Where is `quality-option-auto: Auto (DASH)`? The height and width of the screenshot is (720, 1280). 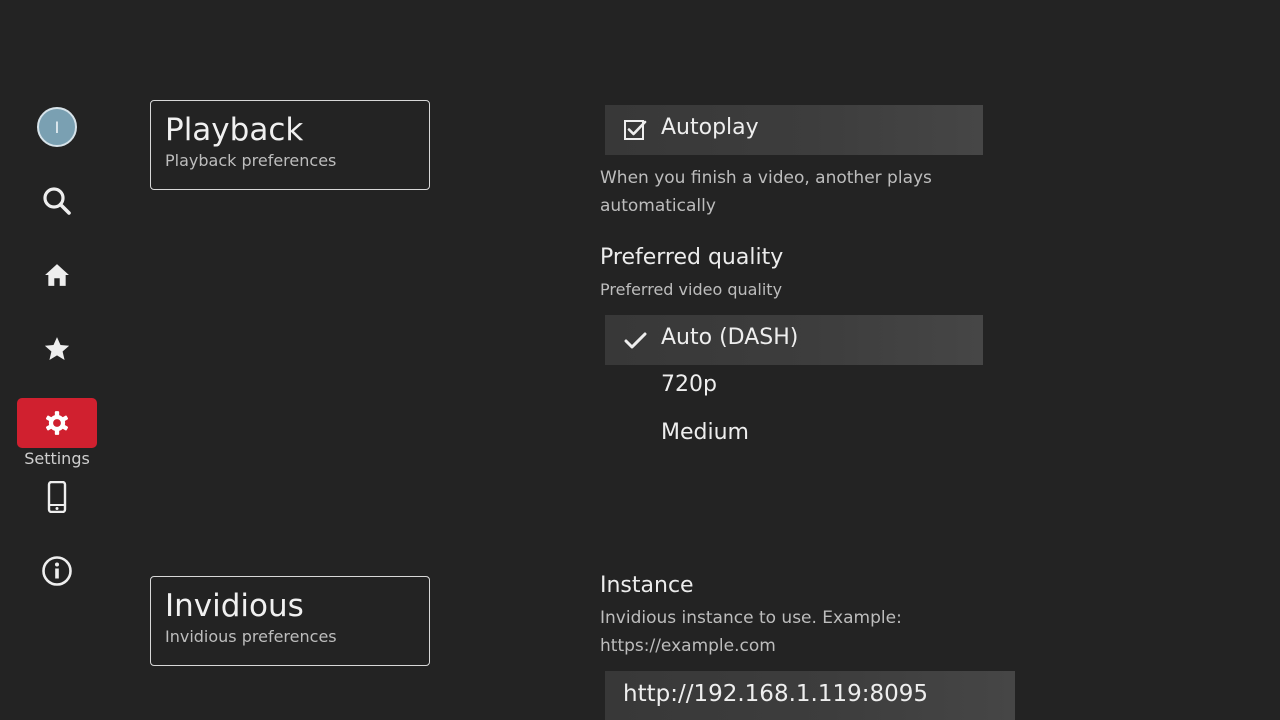
quality-option-auto: Auto (DASH) is located at coordinates (794, 340).